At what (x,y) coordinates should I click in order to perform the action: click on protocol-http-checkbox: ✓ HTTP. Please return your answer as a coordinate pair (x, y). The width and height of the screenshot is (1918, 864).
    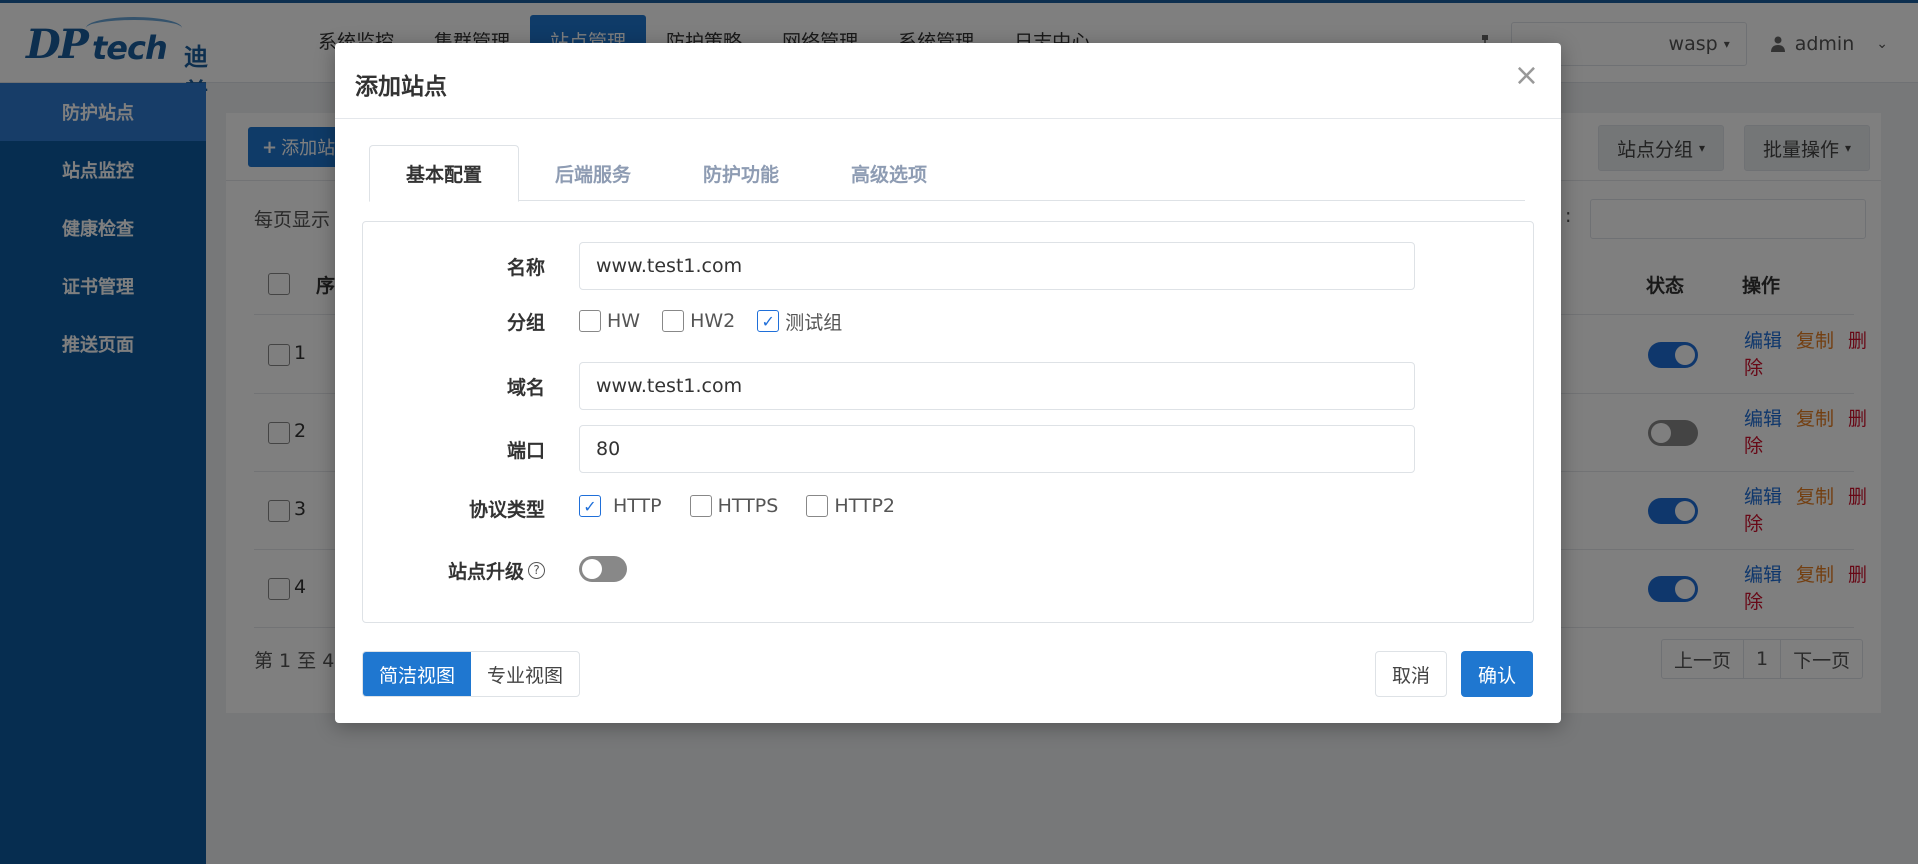
    Looking at the image, I should click on (620, 506).